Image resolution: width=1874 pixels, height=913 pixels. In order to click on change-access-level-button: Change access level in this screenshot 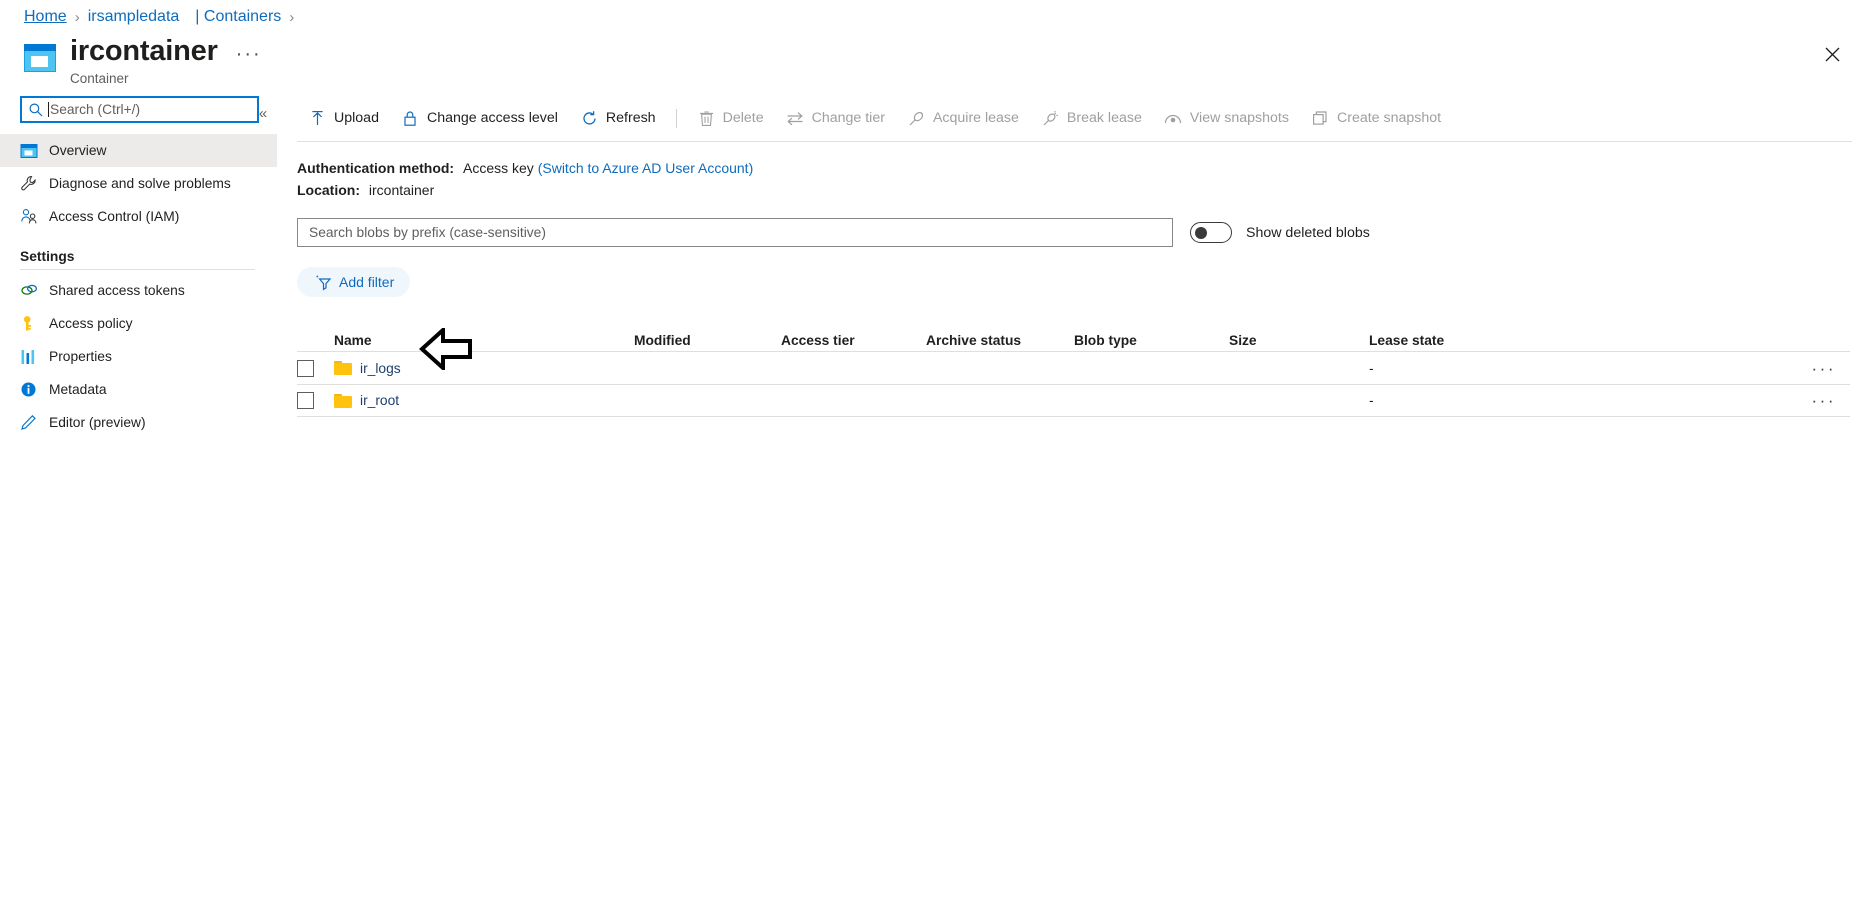, I will do `click(479, 118)`.